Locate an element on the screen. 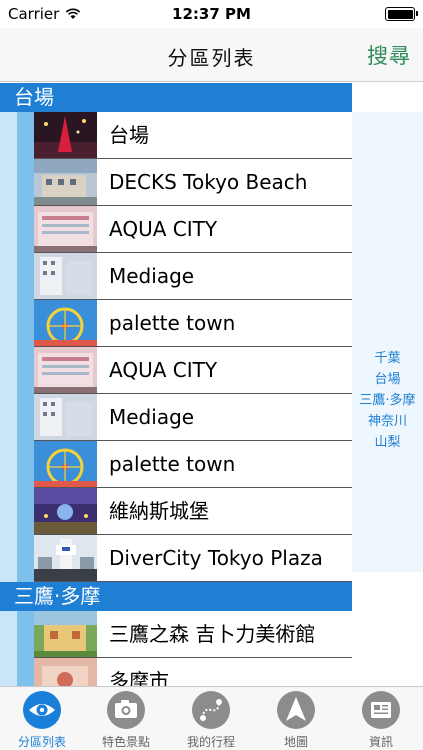  route-icon is located at coordinates (211, 710).